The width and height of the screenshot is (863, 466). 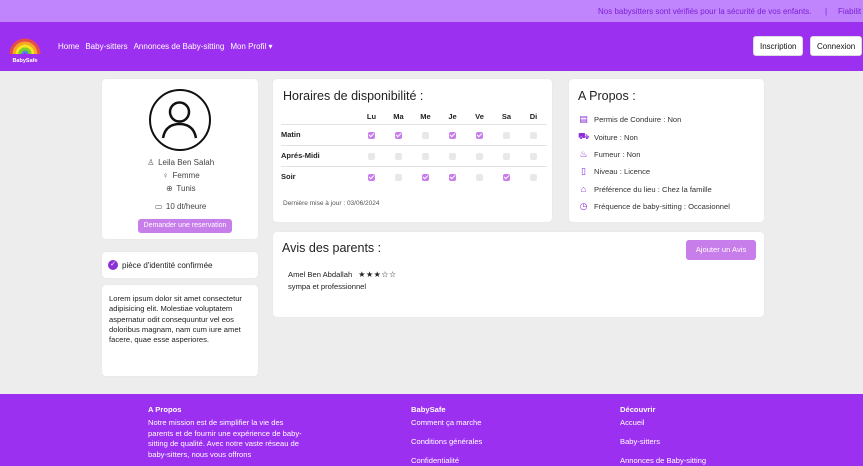 What do you see at coordinates (663, 441) in the screenshot?
I see `footer-link-babysitters: Baby-sitters` at bounding box center [663, 441].